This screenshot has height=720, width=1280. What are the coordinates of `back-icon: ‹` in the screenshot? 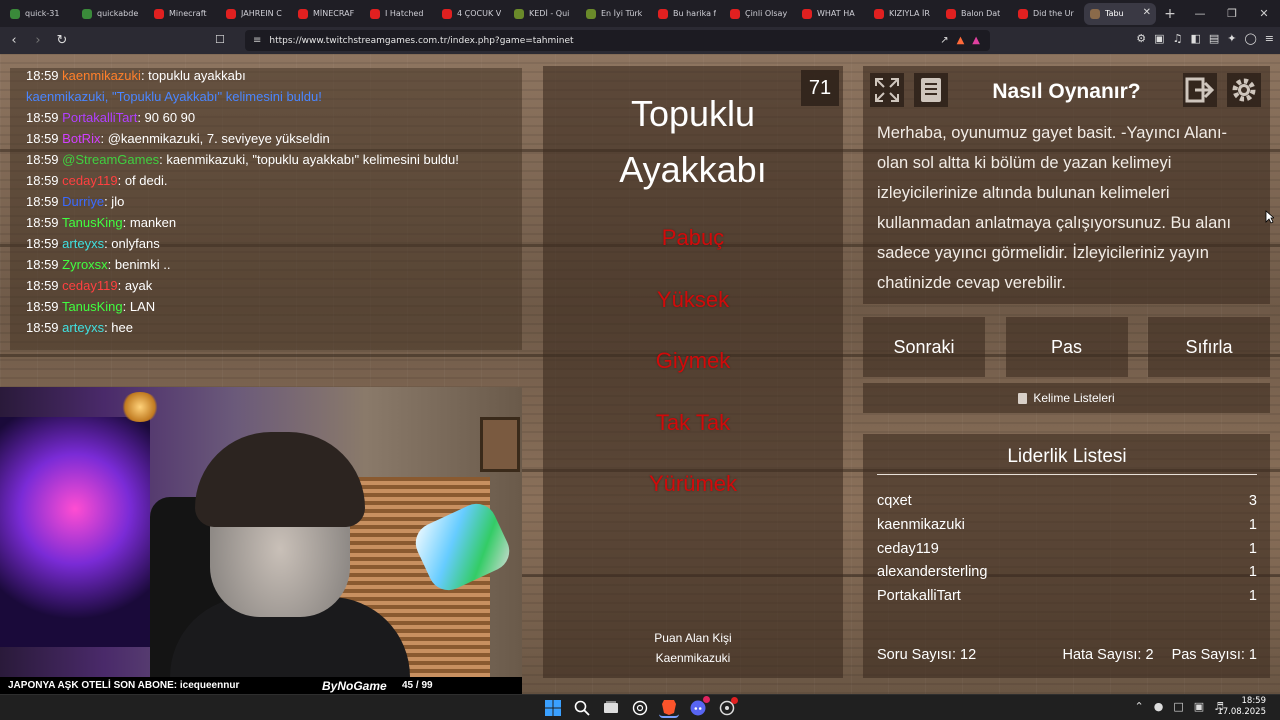 It's located at (14, 41).